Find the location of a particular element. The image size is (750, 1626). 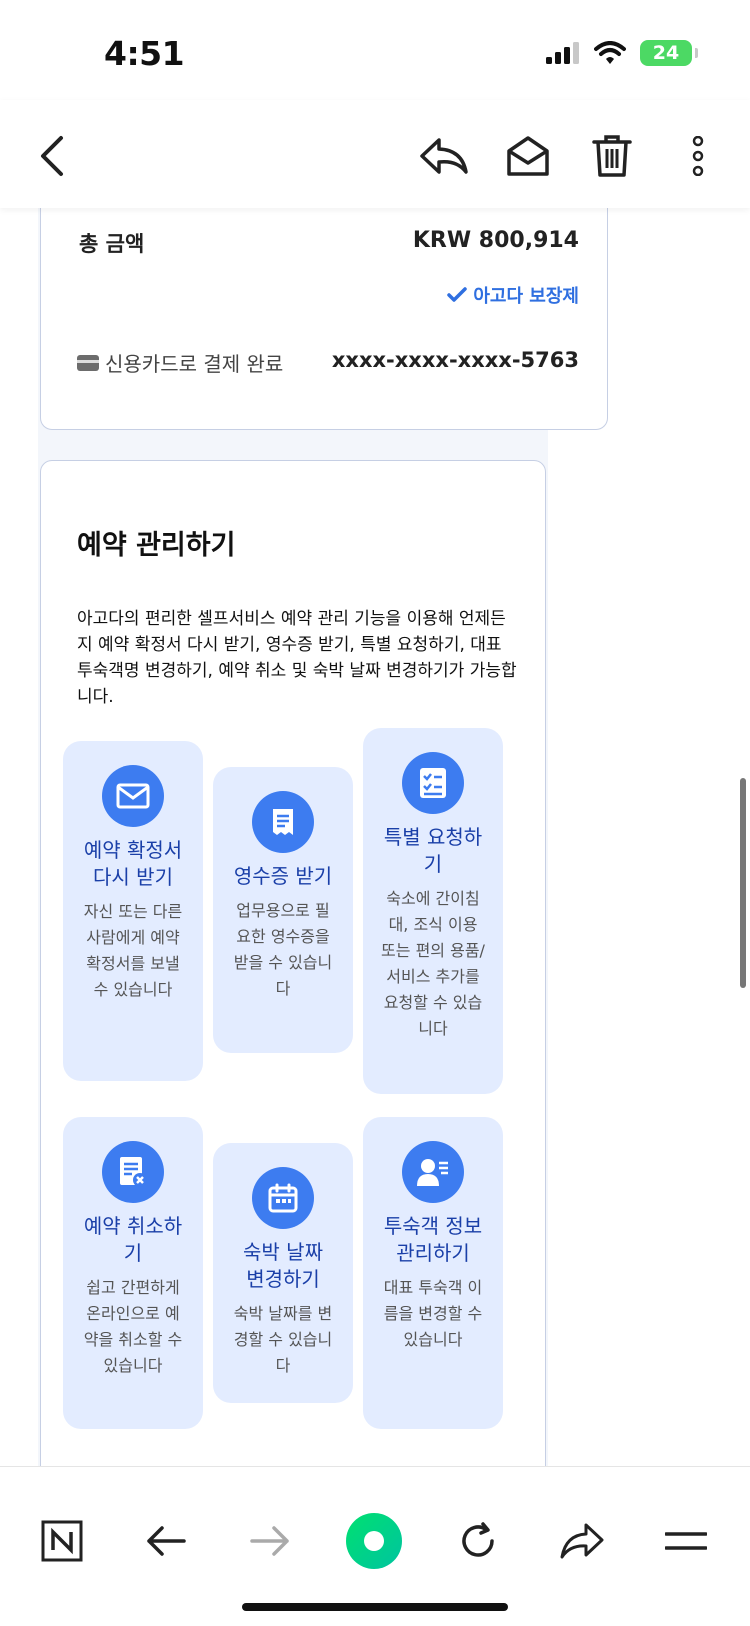

tile-description: 업무용으로 필요한 영수증을 받을 수 있습니다 is located at coordinates (283, 949).